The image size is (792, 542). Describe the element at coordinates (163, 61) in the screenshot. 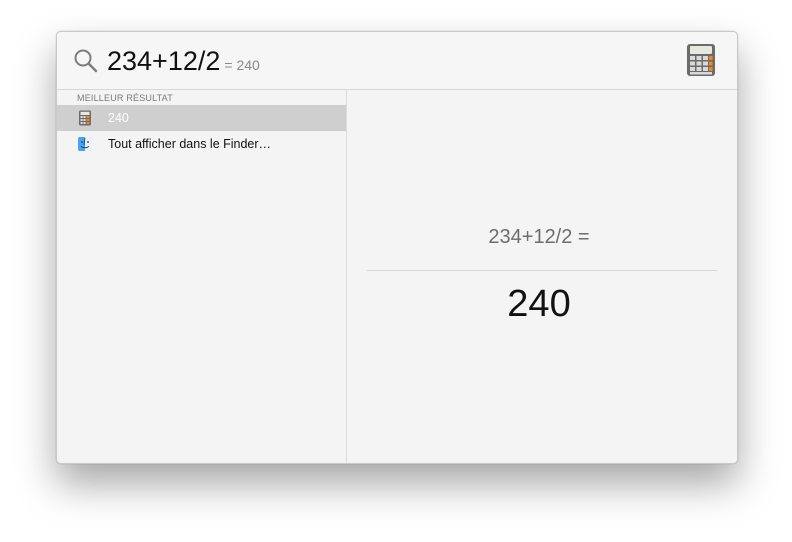

I see `search-query: 234+12/2` at that location.